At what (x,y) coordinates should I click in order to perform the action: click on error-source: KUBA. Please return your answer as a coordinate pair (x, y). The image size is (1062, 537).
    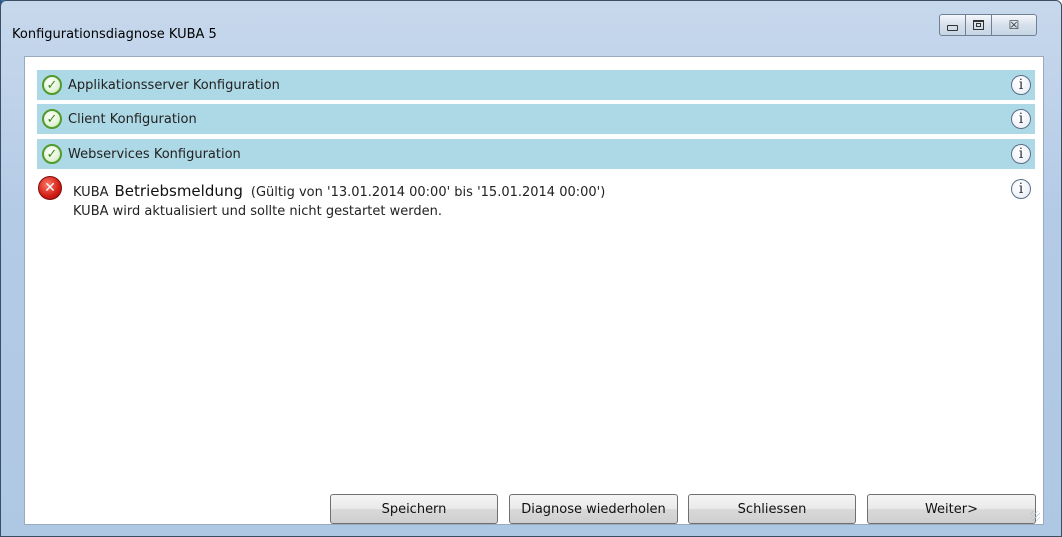
    Looking at the image, I should click on (91, 192).